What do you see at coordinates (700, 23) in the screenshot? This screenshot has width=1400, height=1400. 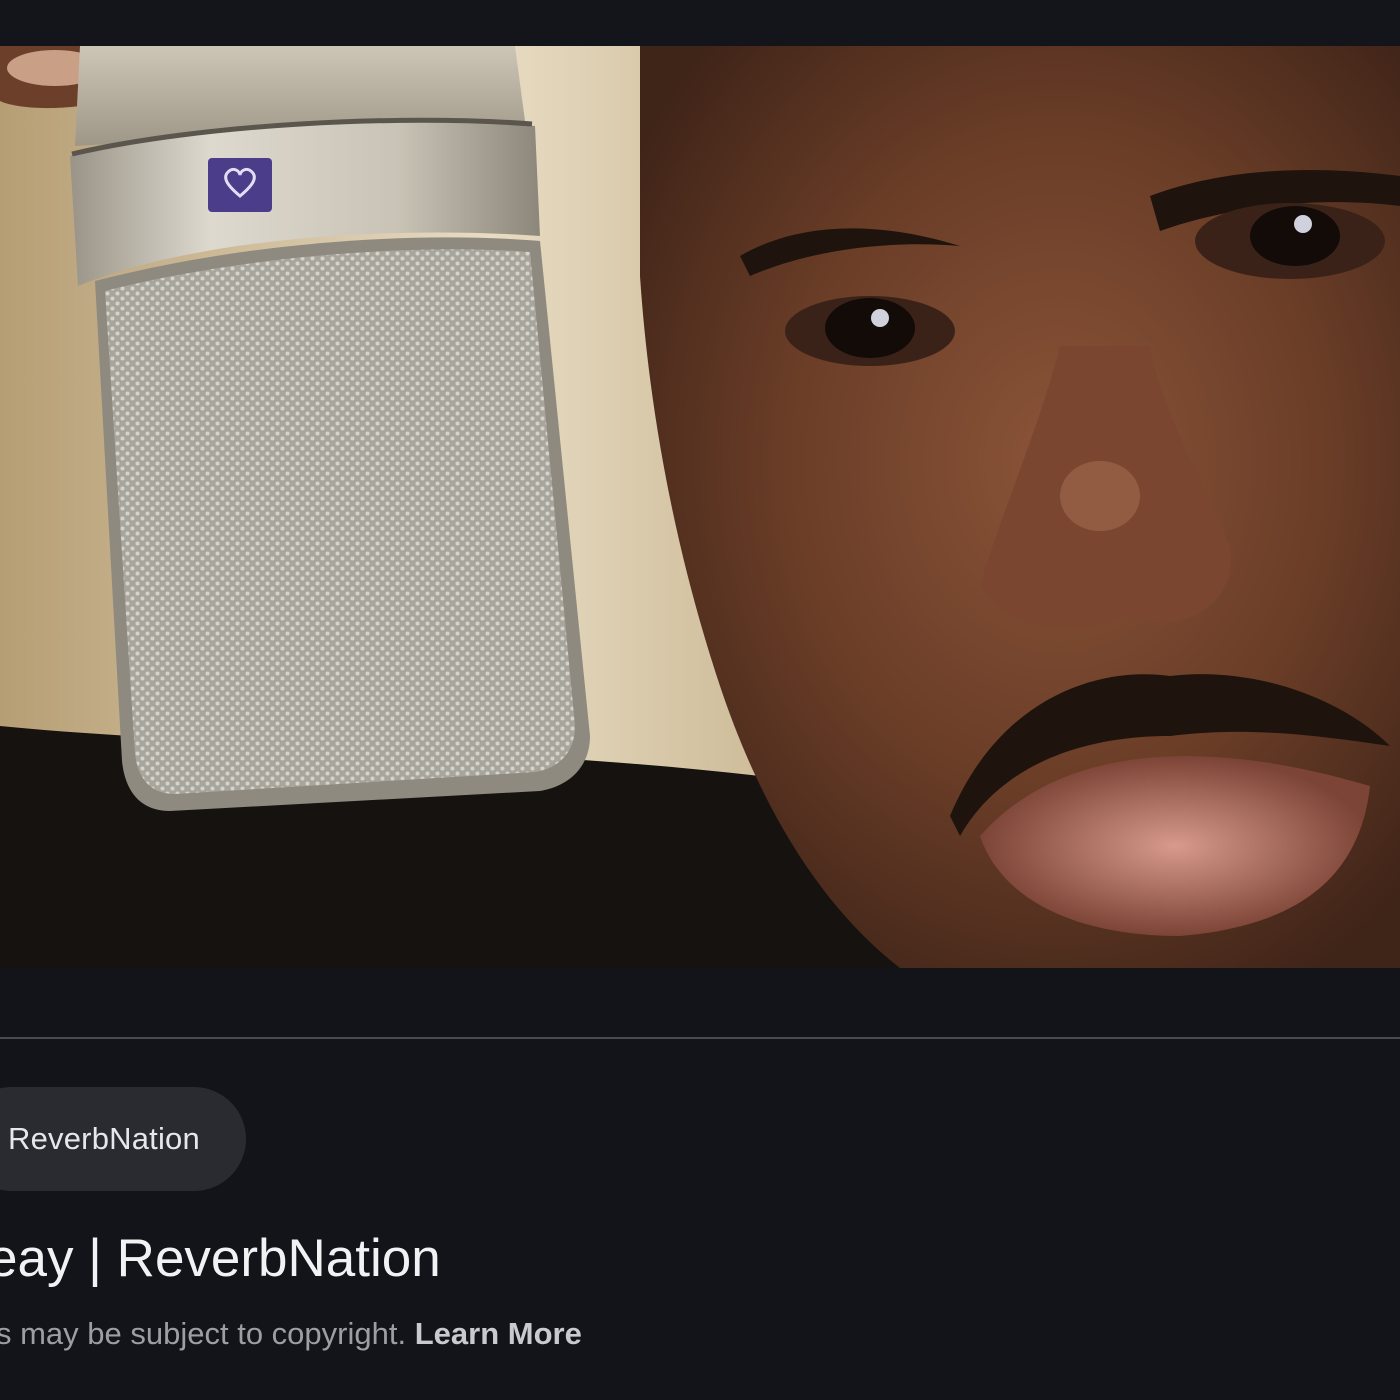 I see `top-bar` at bounding box center [700, 23].